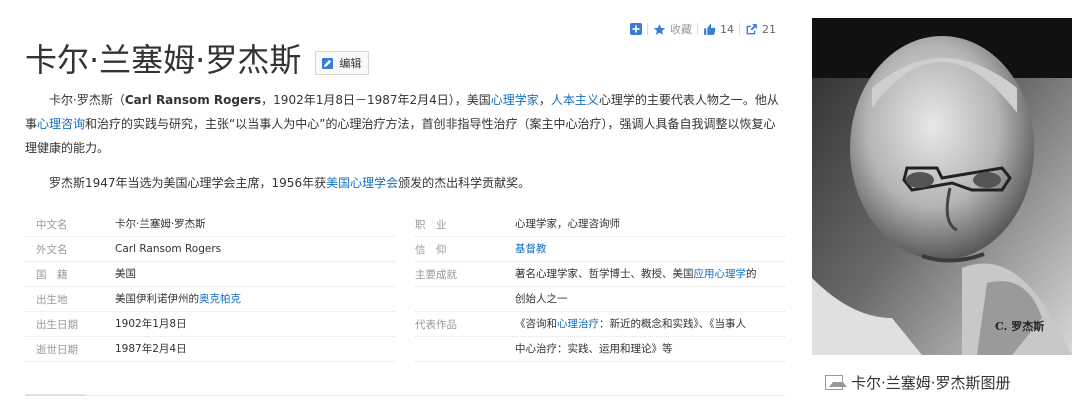 The width and height of the screenshot is (1080, 400). What do you see at coordinates (163, 60) in the screenshot?
I see `page-title: 卡尔·兰塞姆·罗杰斯` at bounding box center [163, 60].